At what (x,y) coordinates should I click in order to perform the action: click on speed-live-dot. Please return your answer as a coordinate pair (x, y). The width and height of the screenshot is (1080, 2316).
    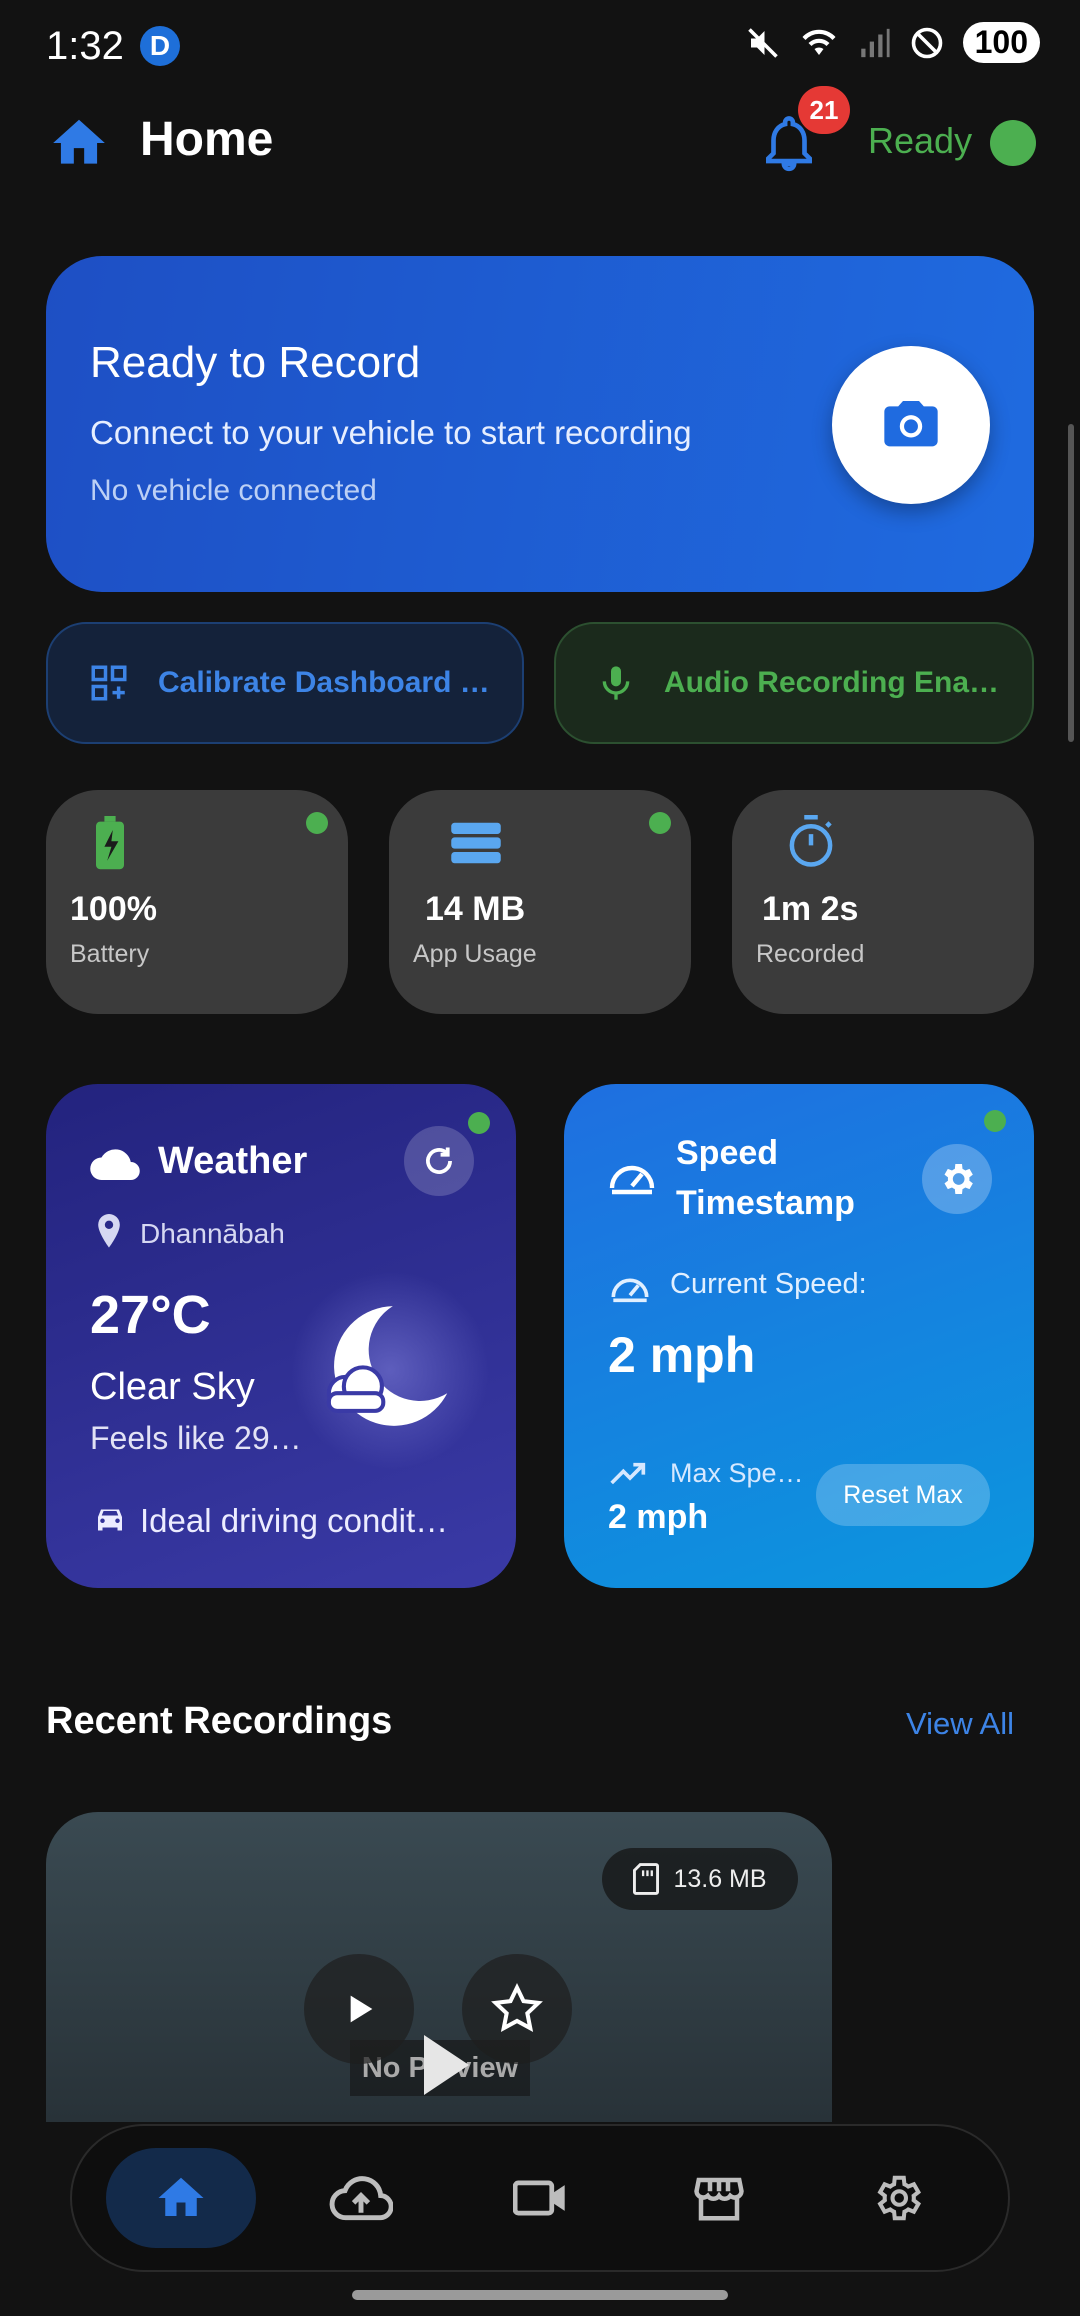
    Looking at the image, I should click on (995, 1121).